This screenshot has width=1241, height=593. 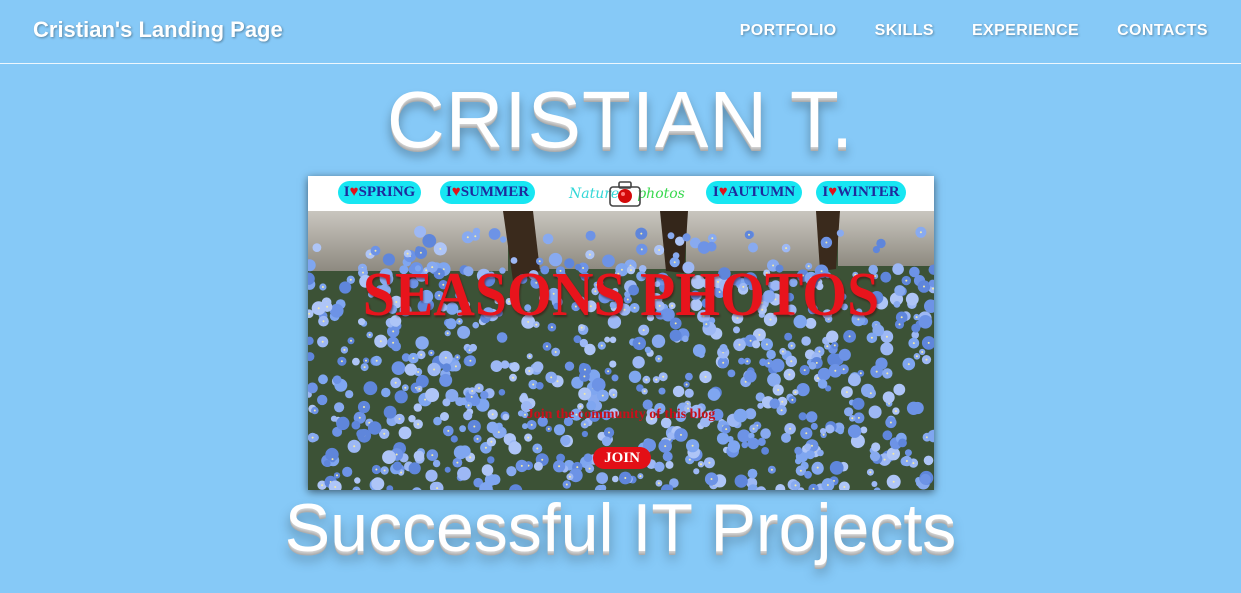 I want to click on season-tab-label: AUTUMN, so click(x=761, y=192).